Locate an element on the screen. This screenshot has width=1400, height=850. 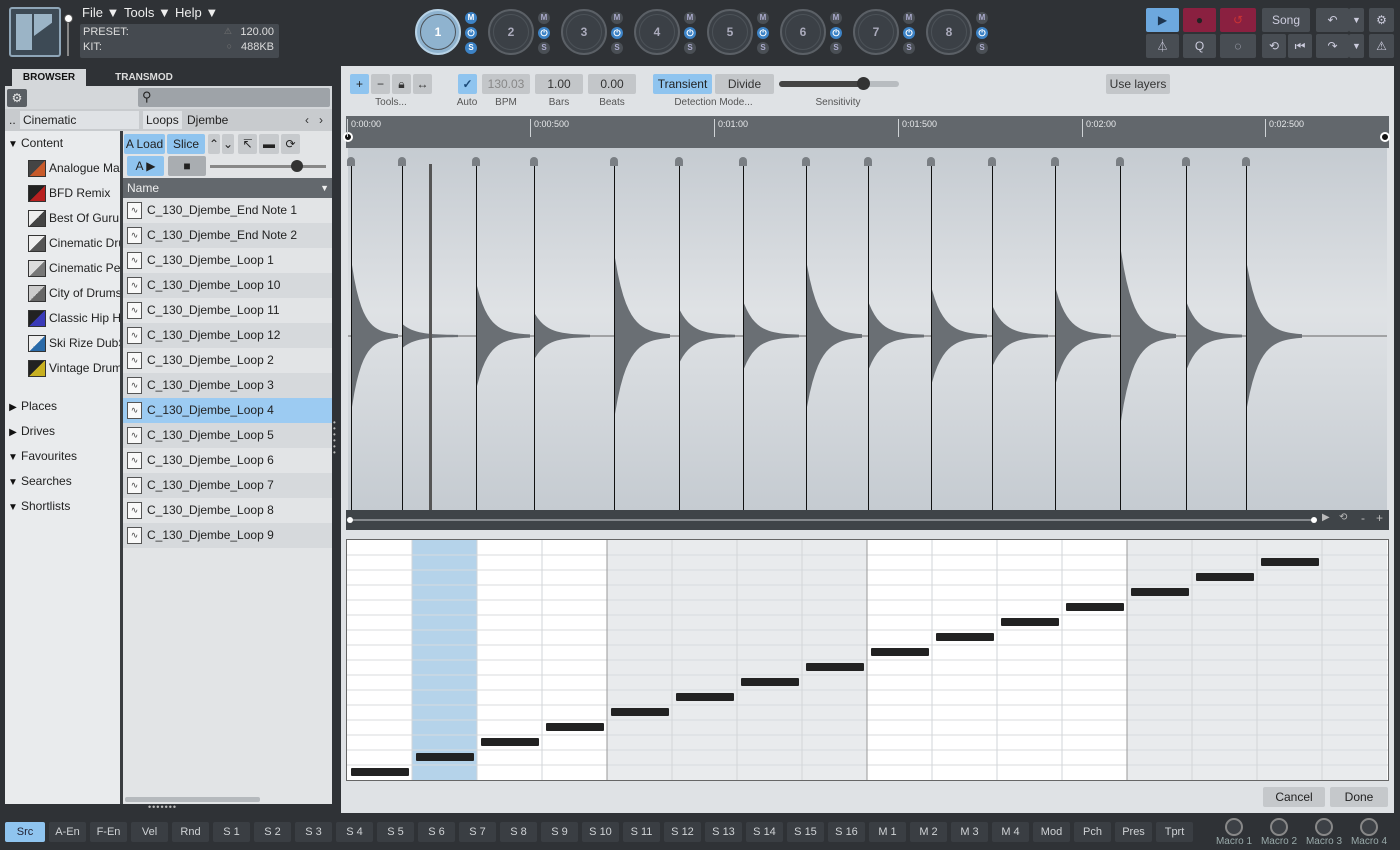
pad-2: 2 is located at coordinates (511, 32).